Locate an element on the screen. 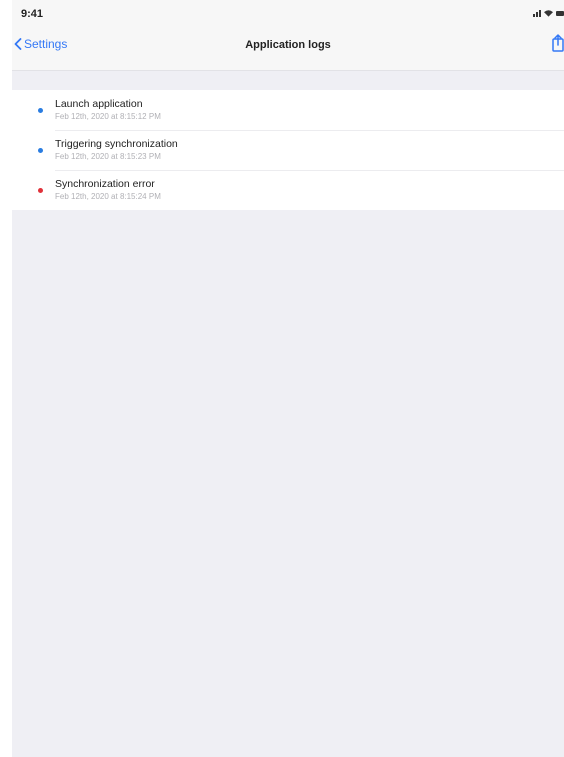 This screenshot has height=757, width=564. log-timestamp: Feb 12th, 2020 at 8:15:23 PM is located at coordinates (108, 156).